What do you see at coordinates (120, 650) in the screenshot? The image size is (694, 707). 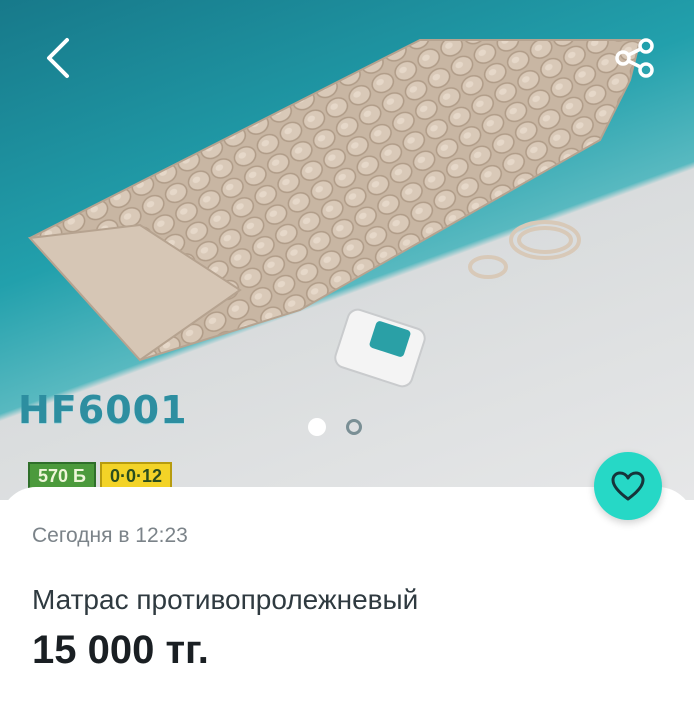 I see `listing-price: 15 000 тг.` at bounding box center [120, 650].